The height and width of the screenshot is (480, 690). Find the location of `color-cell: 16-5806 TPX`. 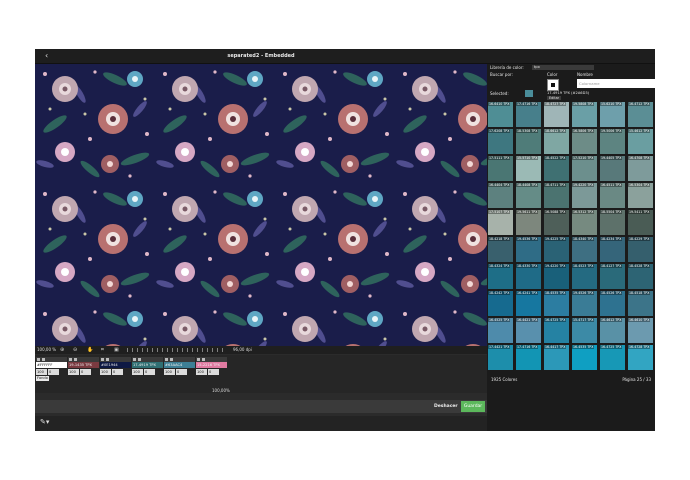

color-cell: 16-5806 TPX is located at coordinates (584, 141).